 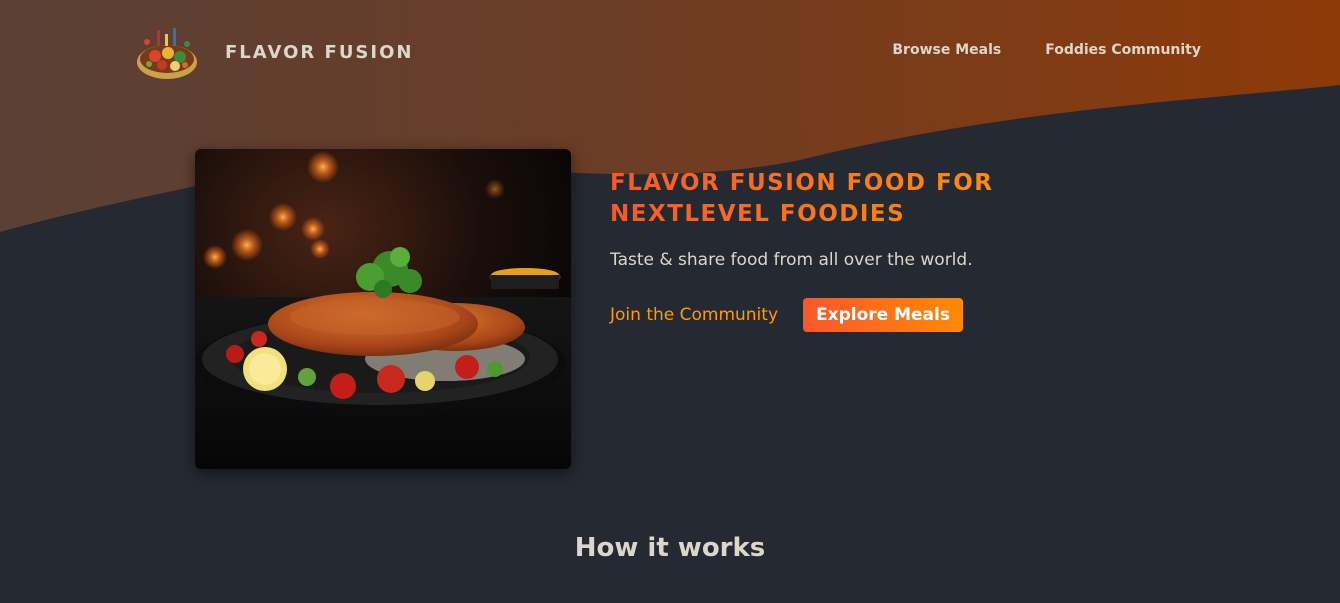 I want to click on logo-text: FLAVOR FUSION, so click(x=319, y=52).